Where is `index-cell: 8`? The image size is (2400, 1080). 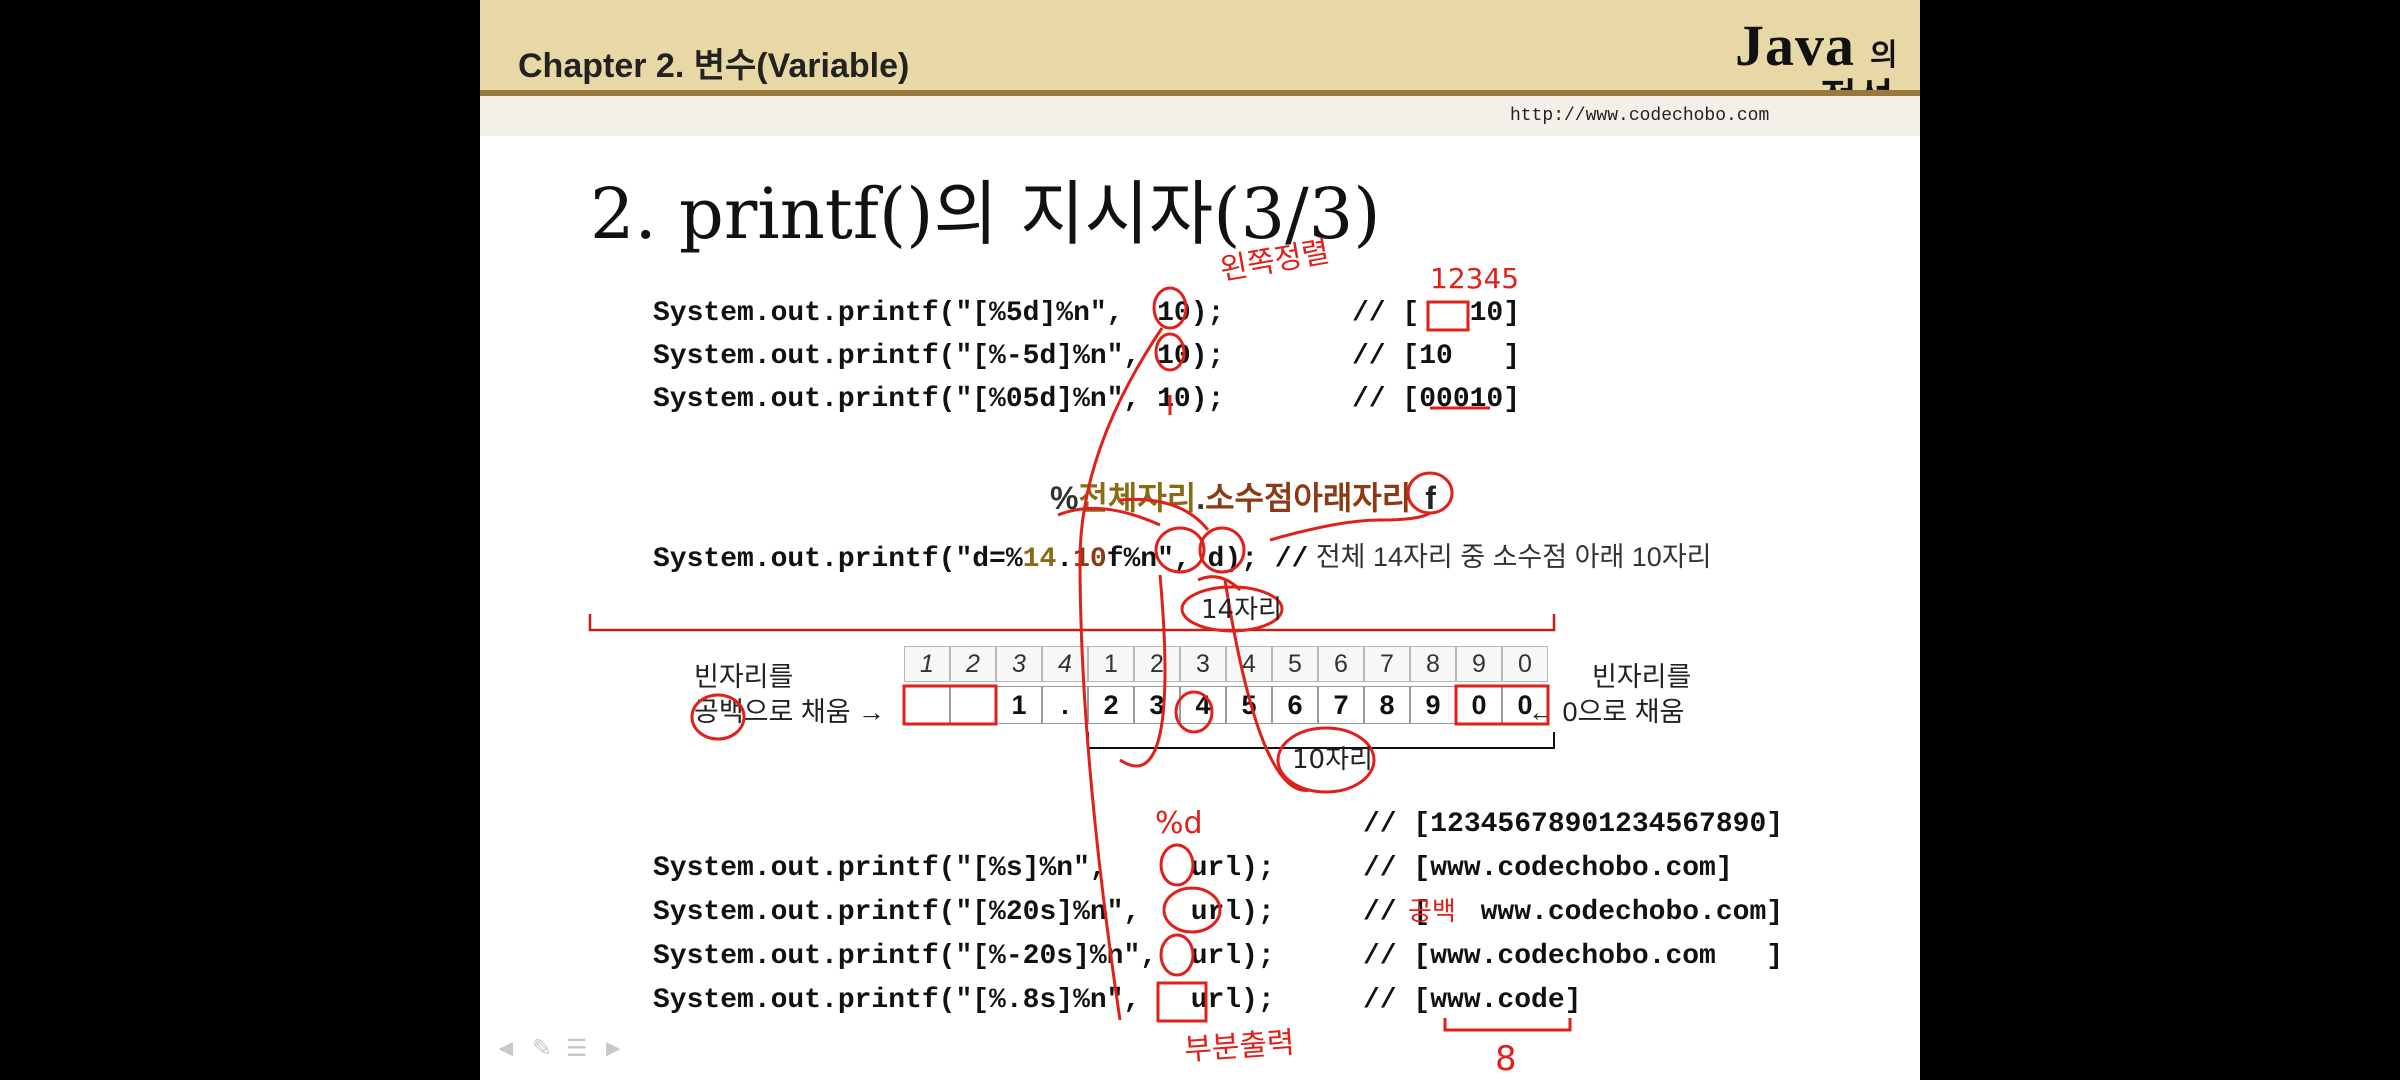 index-cell: 8 is located at coordinates (1433, 664).